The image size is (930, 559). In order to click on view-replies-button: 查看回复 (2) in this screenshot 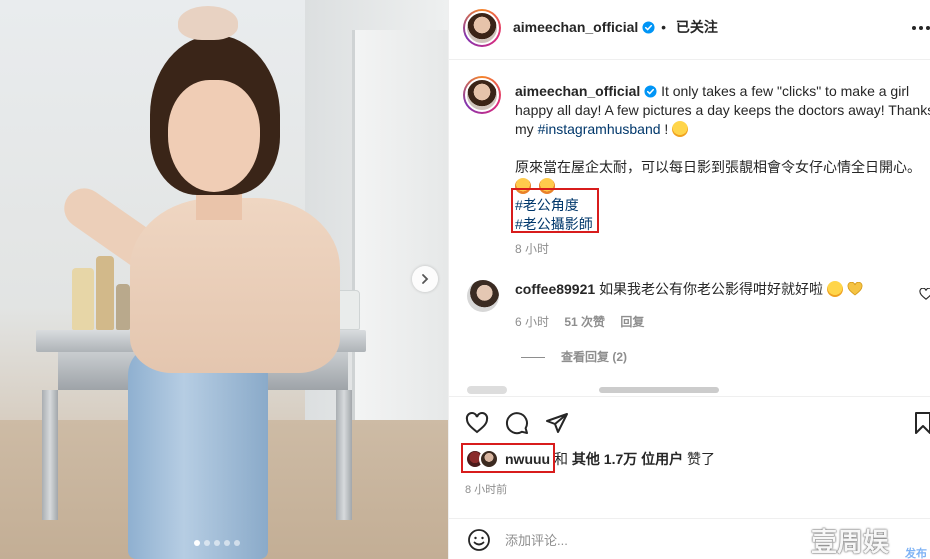, I will do `click(574, 356)`.